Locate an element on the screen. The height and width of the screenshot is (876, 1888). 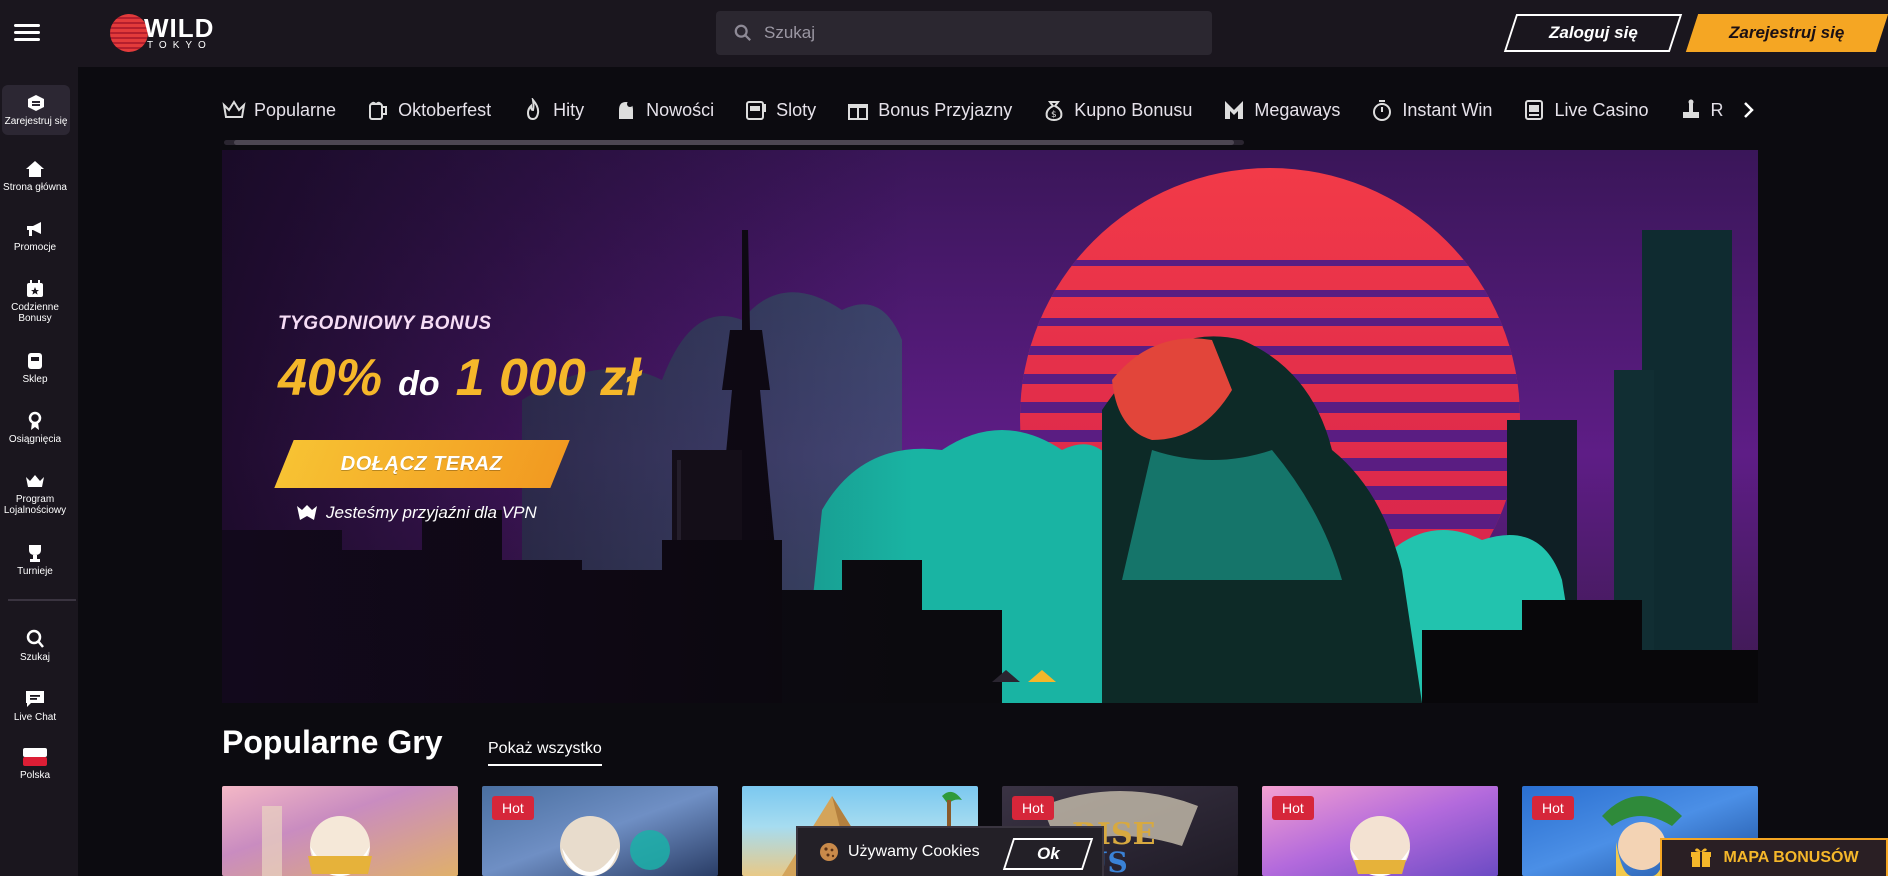
home-icon is located at coordinates (35, 169).